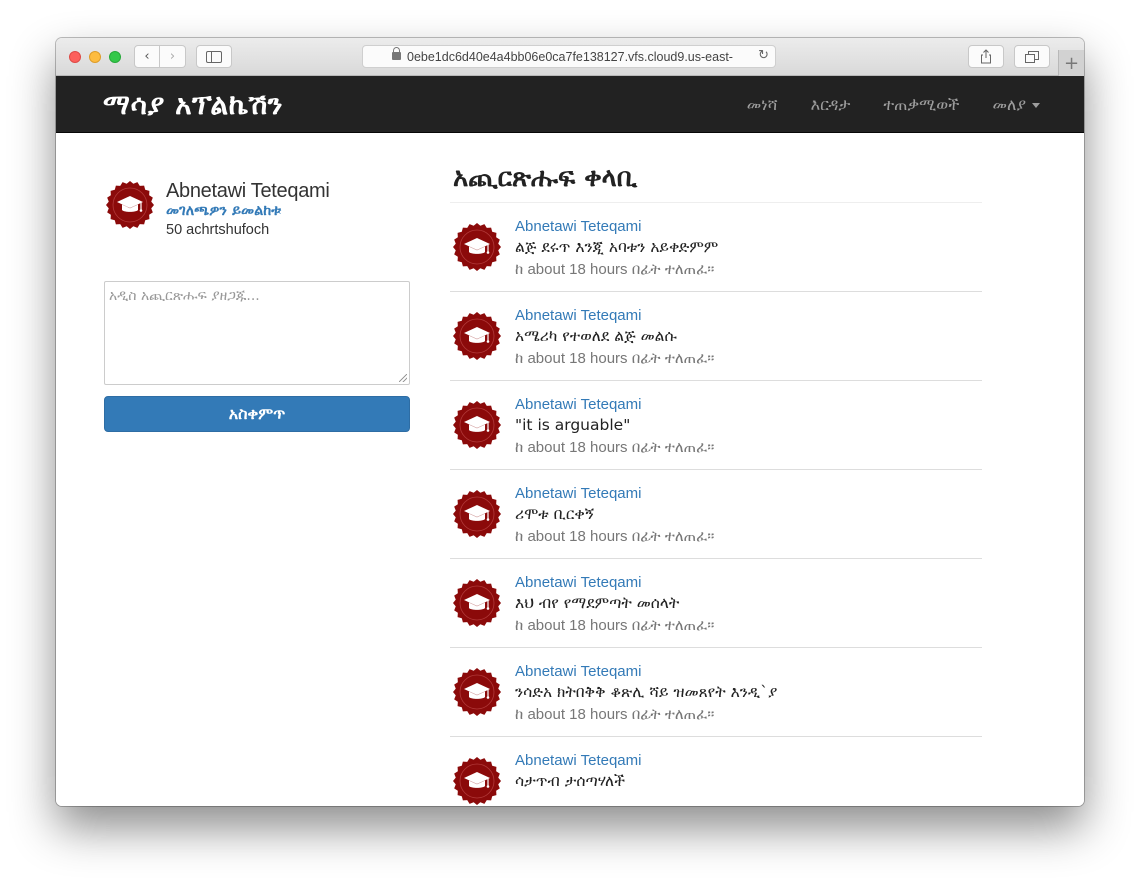 The image size is (1140, 880). I want to click on feed-title: አጪርጽሑፍ ቀላቢ, so click(716, 183).